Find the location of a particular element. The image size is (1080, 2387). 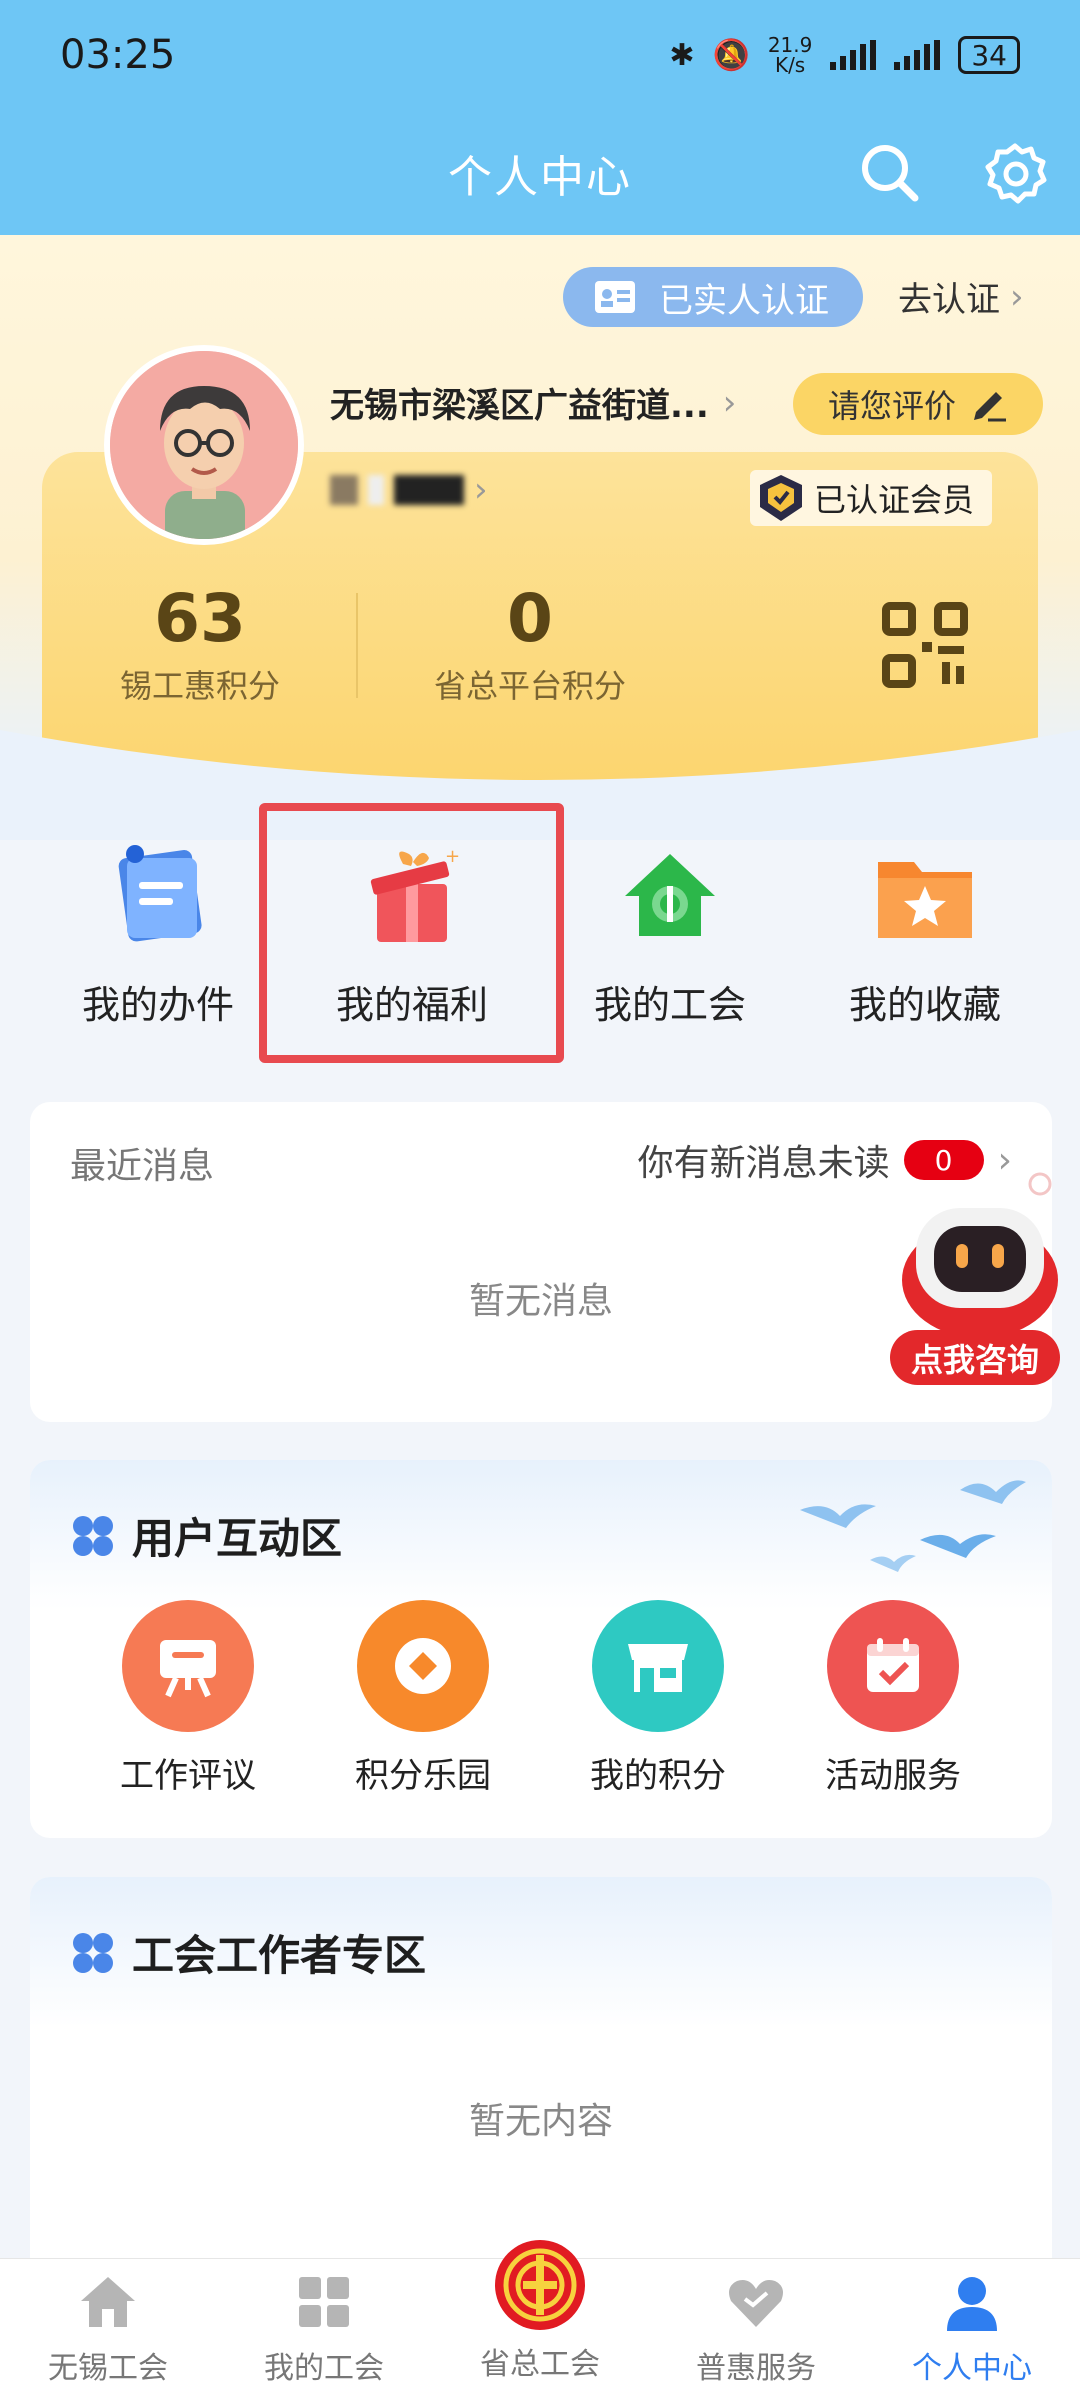

nav-label: 无锡工会 is located at coordinates (108, 2368).